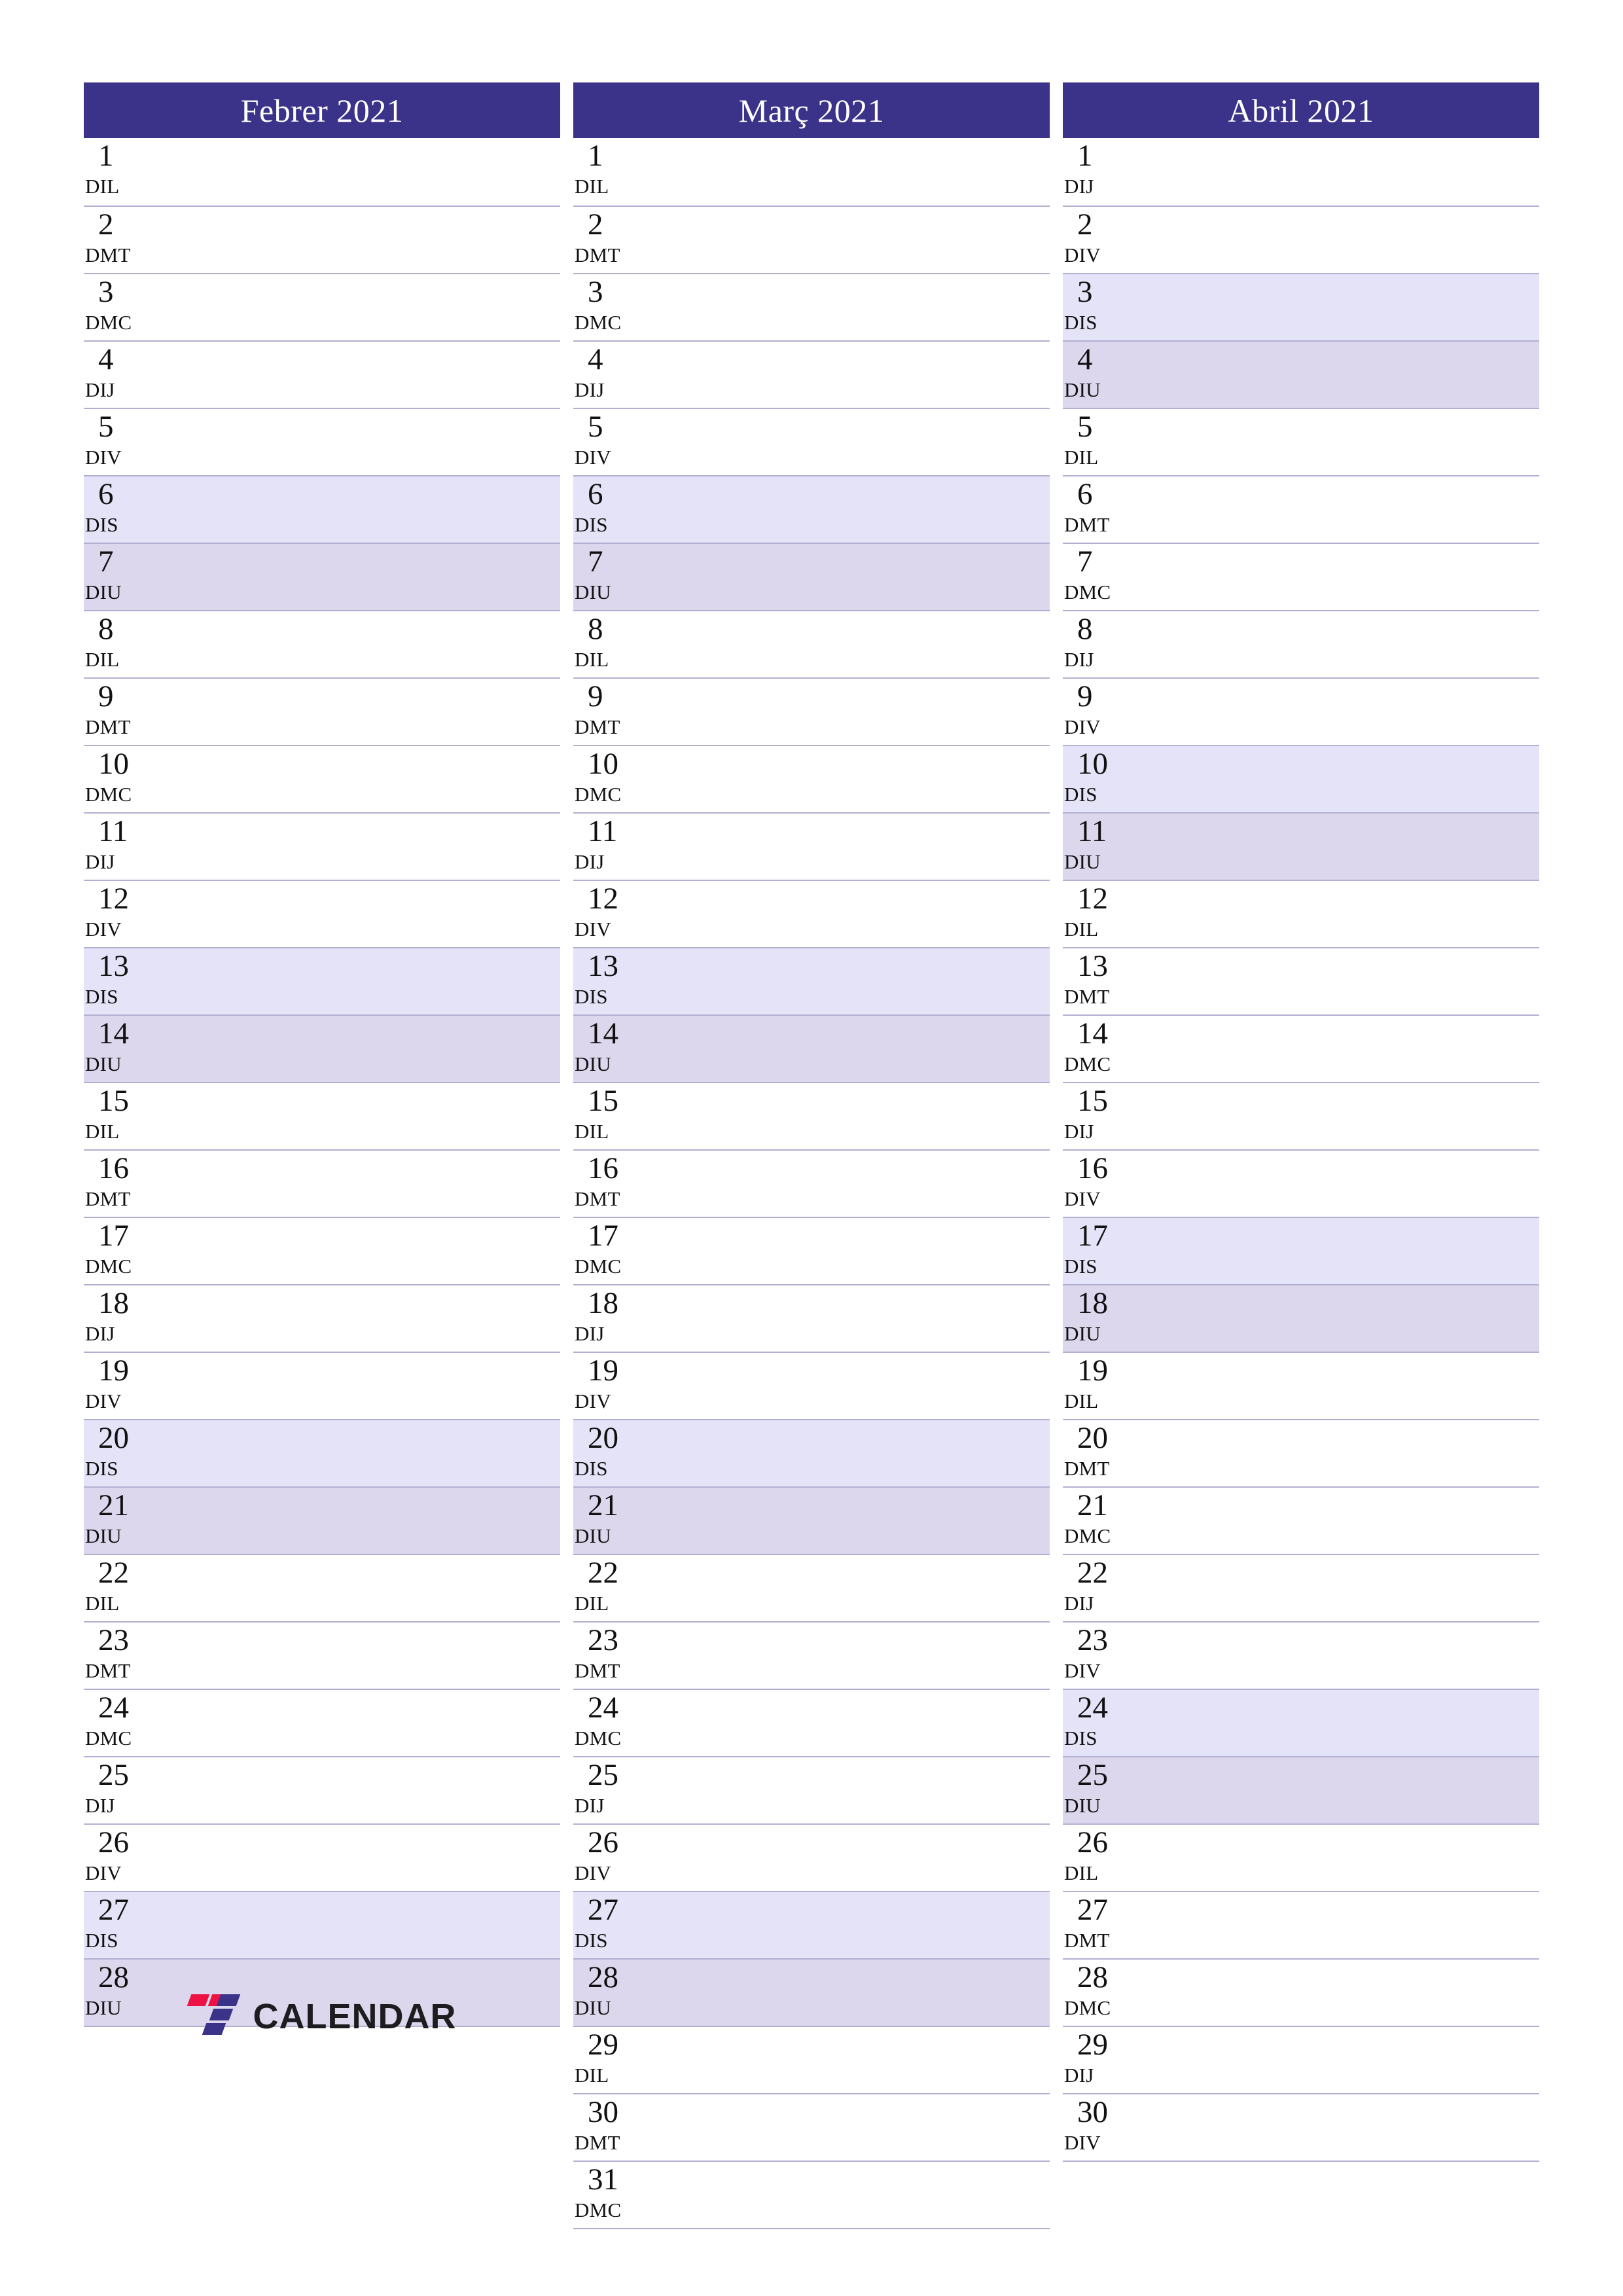  I want to click on day-weekday-abbr: DIJ, so click(100, 861).